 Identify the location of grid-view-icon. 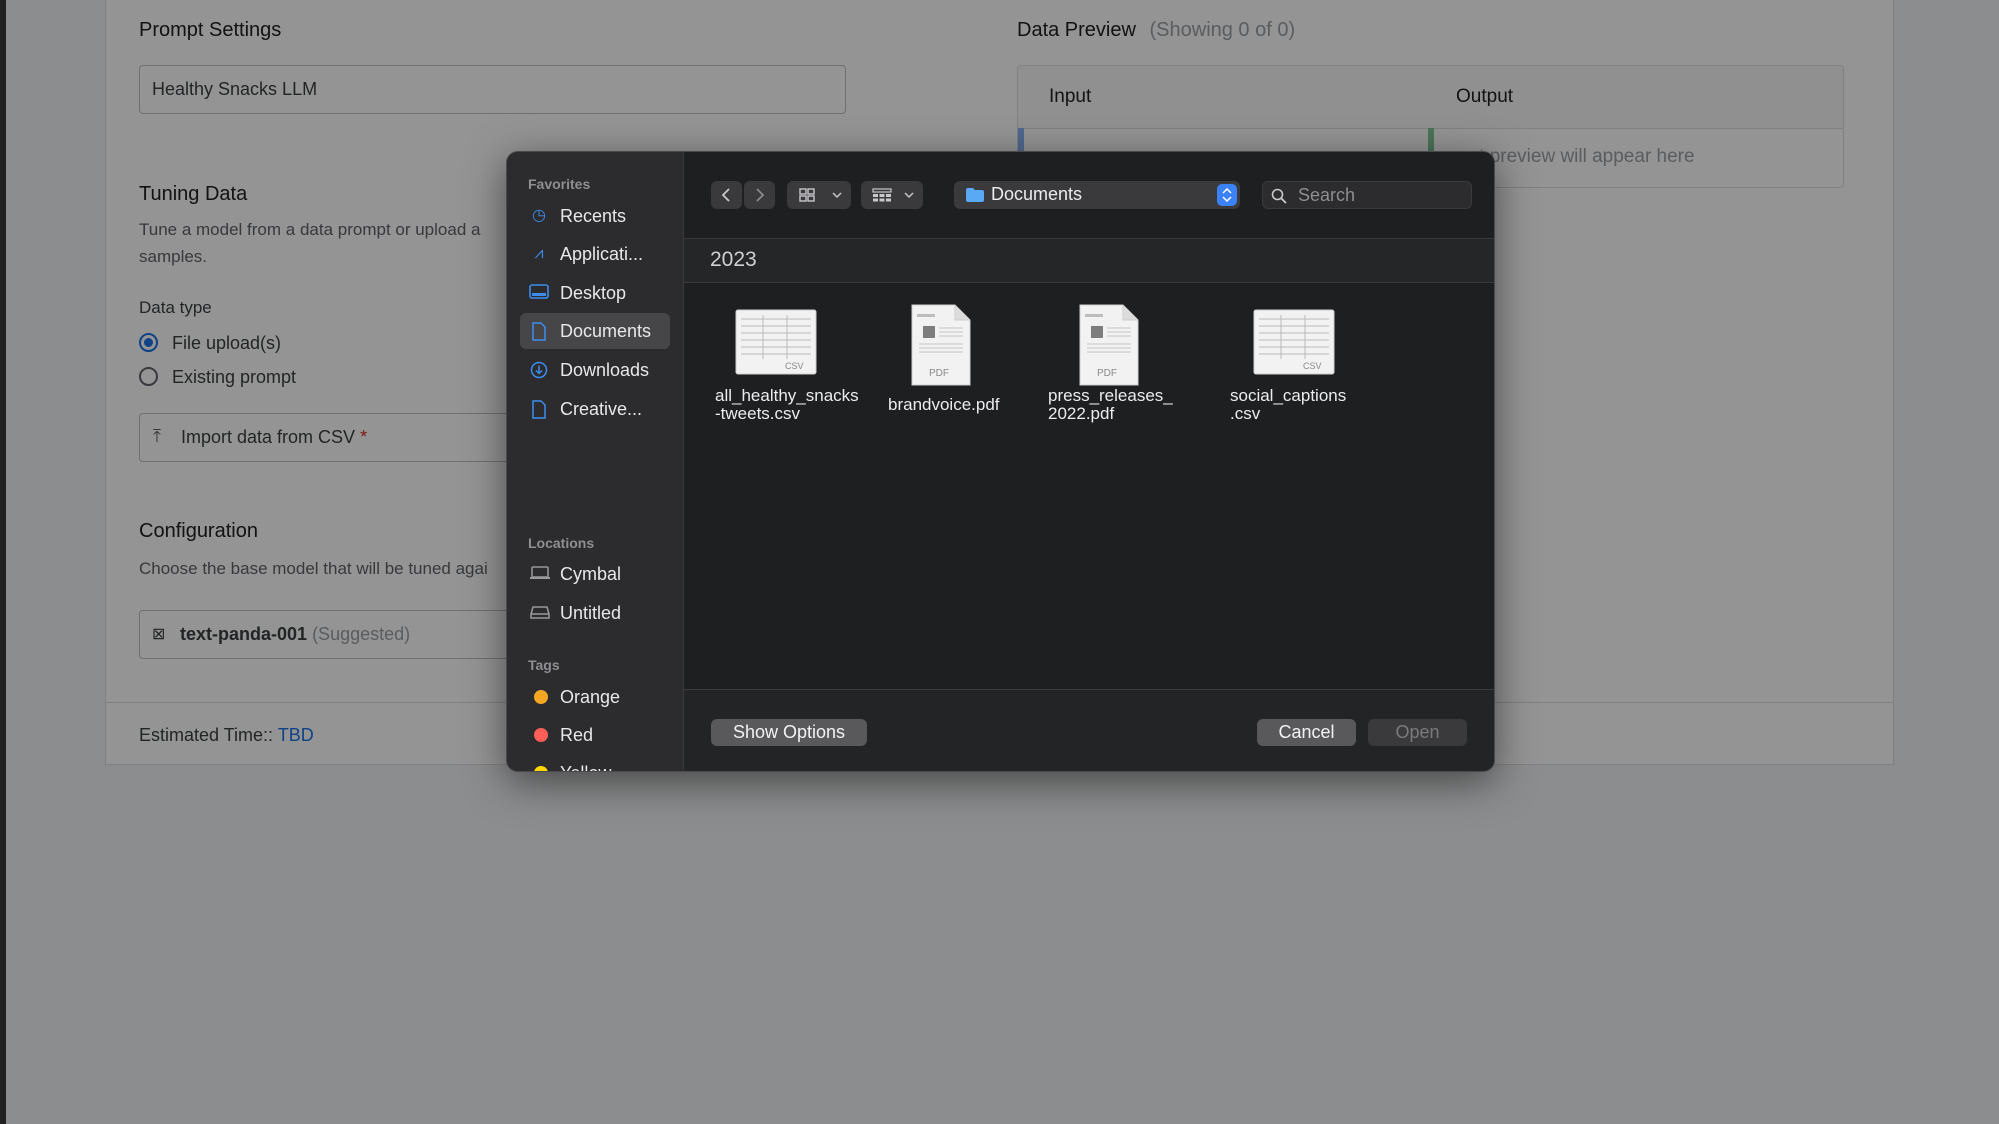
(807, 195).